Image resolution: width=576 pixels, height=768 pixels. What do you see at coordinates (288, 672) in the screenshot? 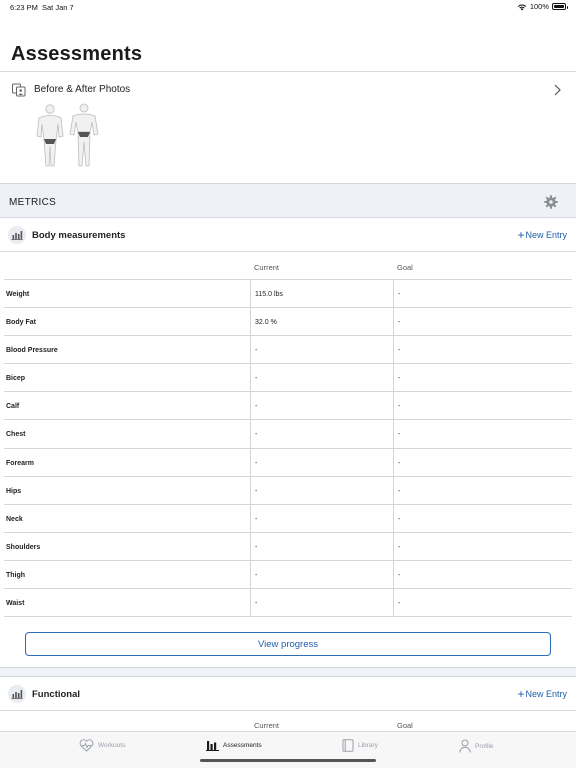
I see `section-separator` at bounding box center [288, 672].